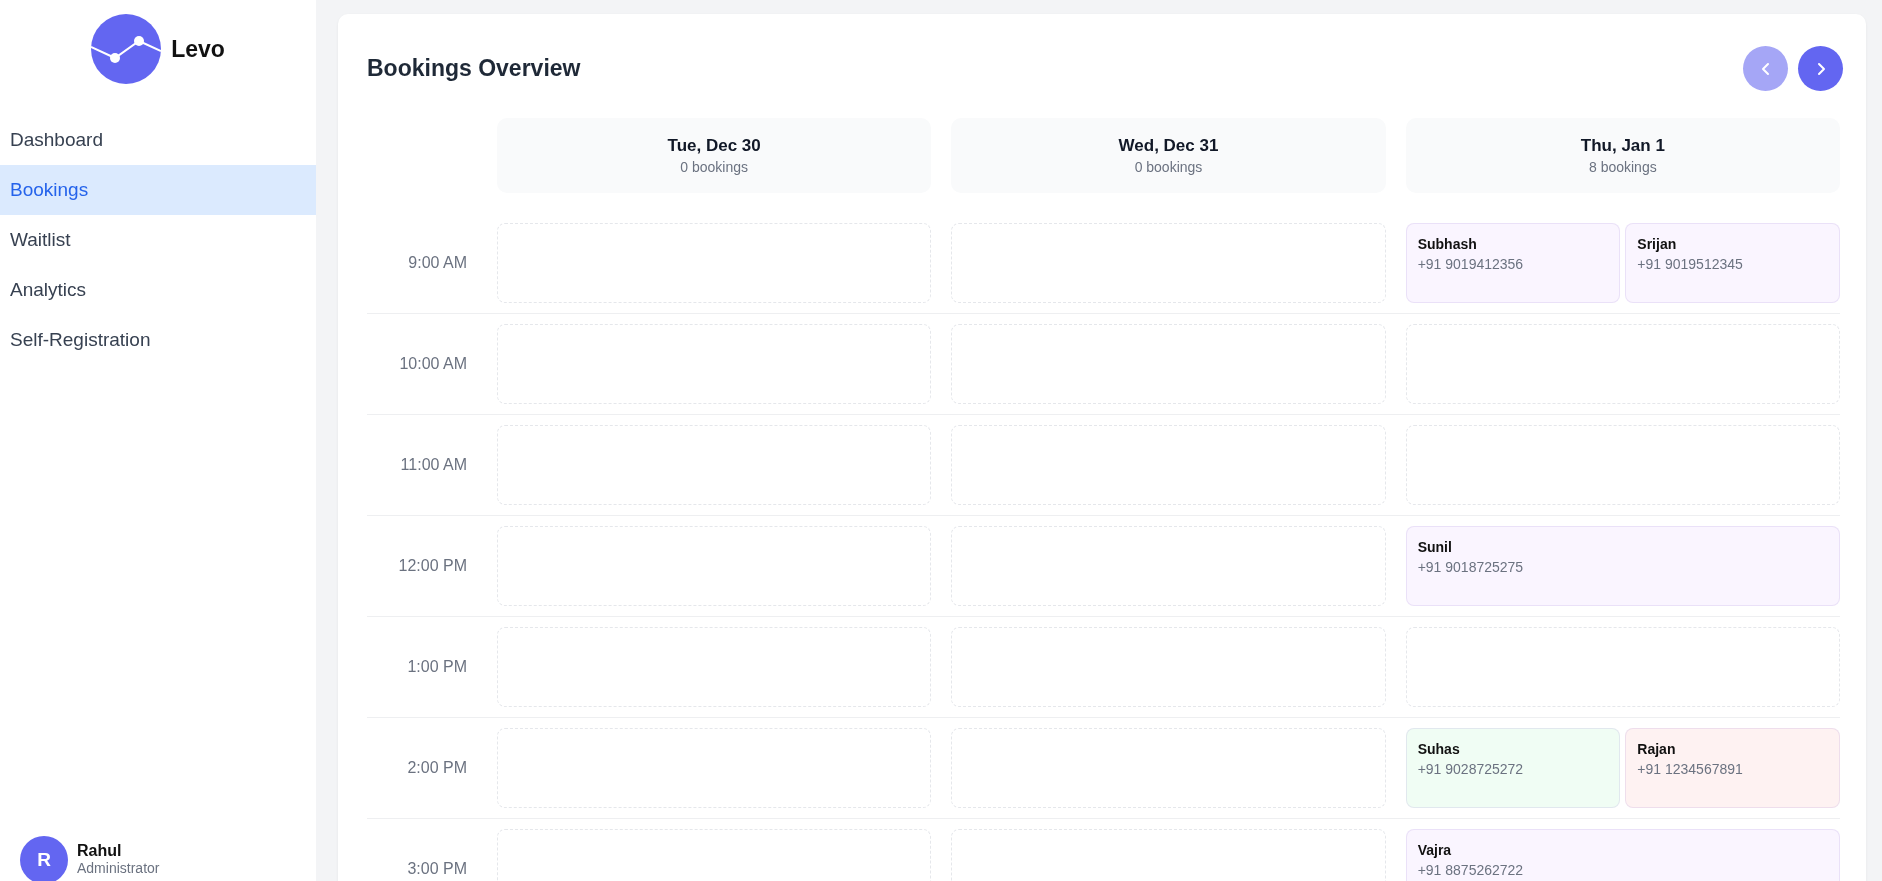  I want to click on booking-card: Suhas +91 9028725272, so click(1513, 768).